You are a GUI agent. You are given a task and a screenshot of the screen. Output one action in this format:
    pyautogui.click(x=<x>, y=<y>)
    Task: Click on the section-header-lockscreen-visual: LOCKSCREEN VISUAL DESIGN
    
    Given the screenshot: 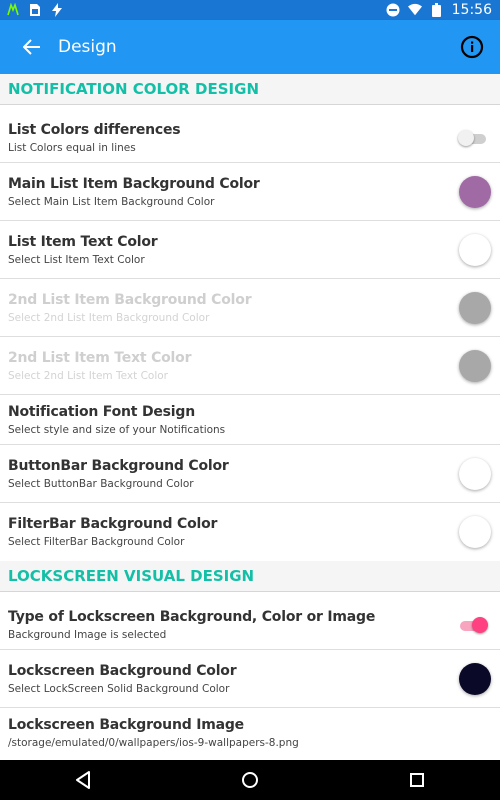 What is the action you would take?
    pyautogui.click(x=250, y=576)
    